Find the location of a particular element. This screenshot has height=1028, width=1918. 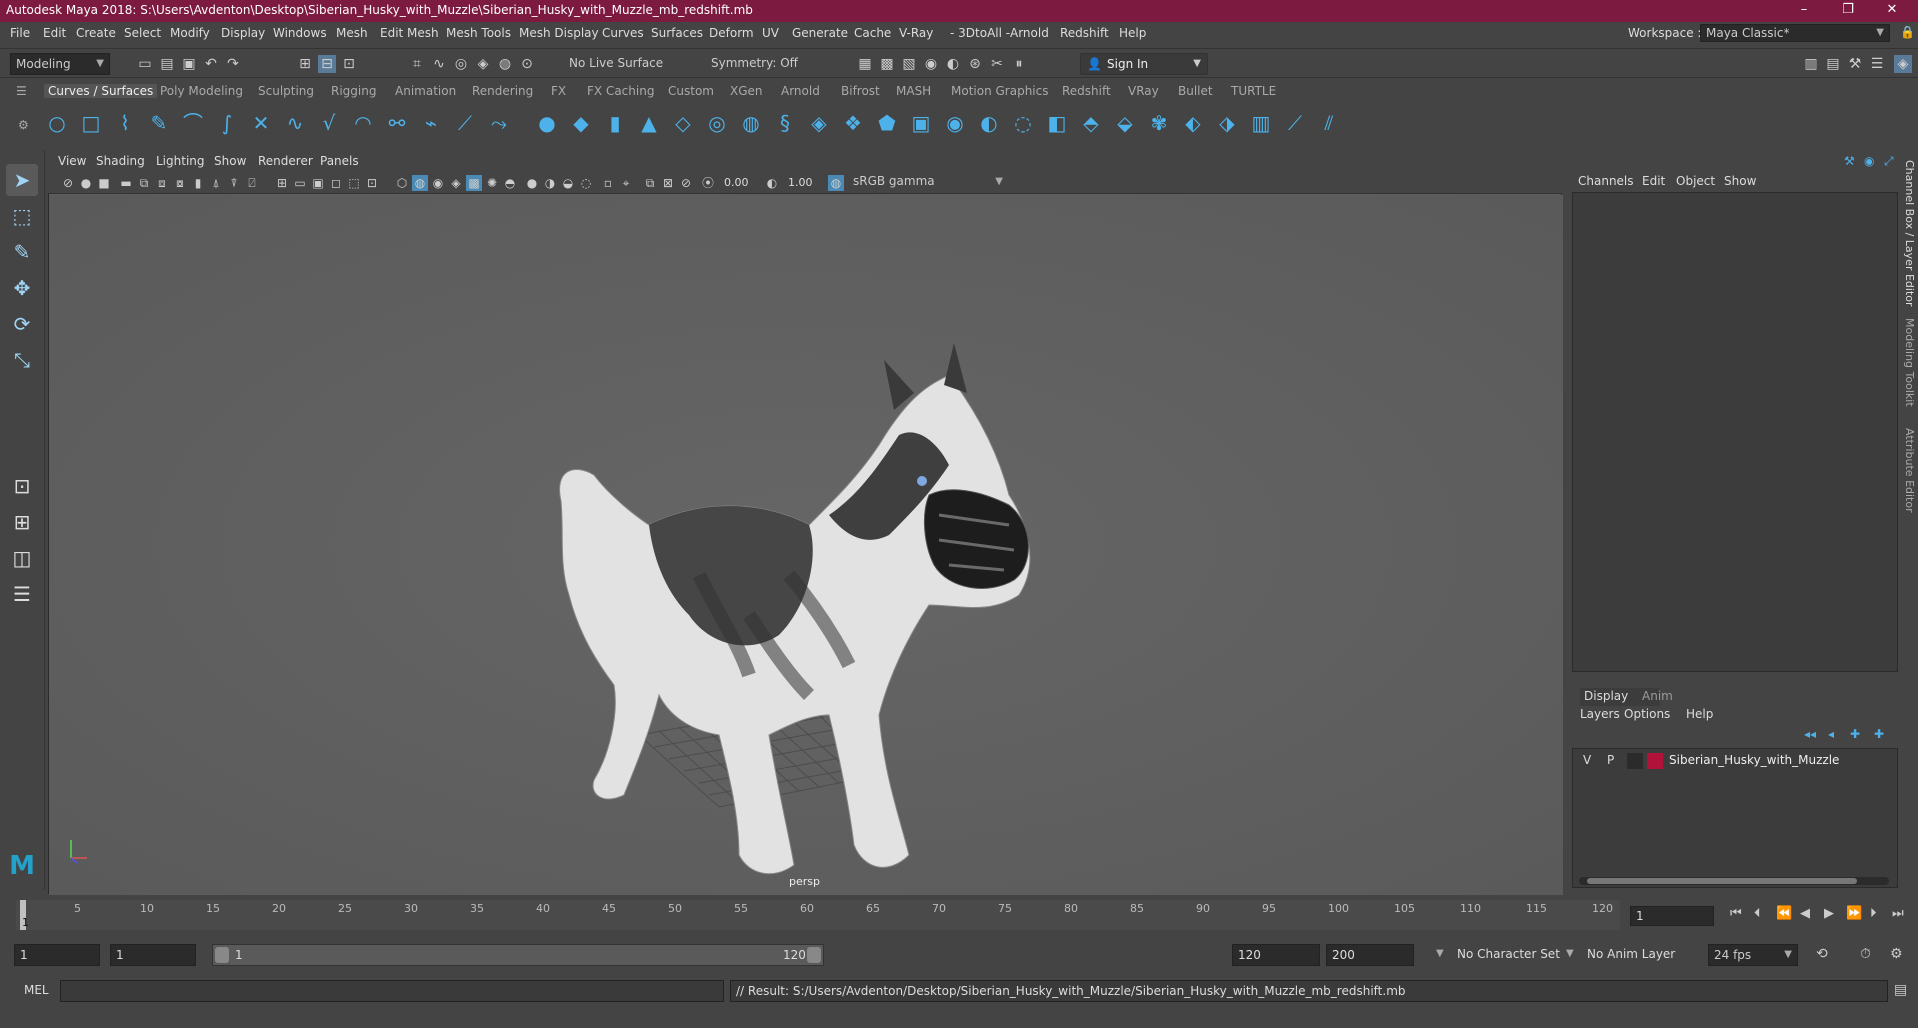

xray-icon: ⬚ is located at coordinates (354, 183).